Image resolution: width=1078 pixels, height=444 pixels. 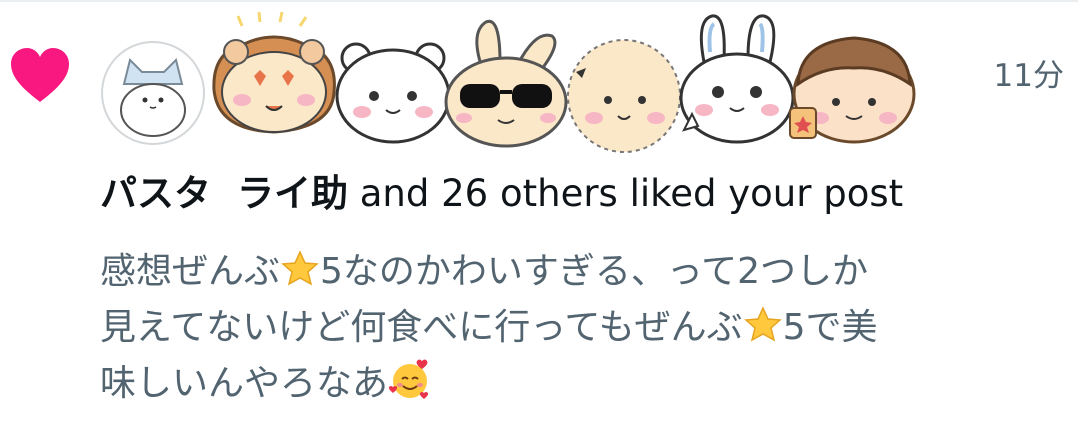 I want to click on hedgehog-avatar, so click(x=624, y=94).